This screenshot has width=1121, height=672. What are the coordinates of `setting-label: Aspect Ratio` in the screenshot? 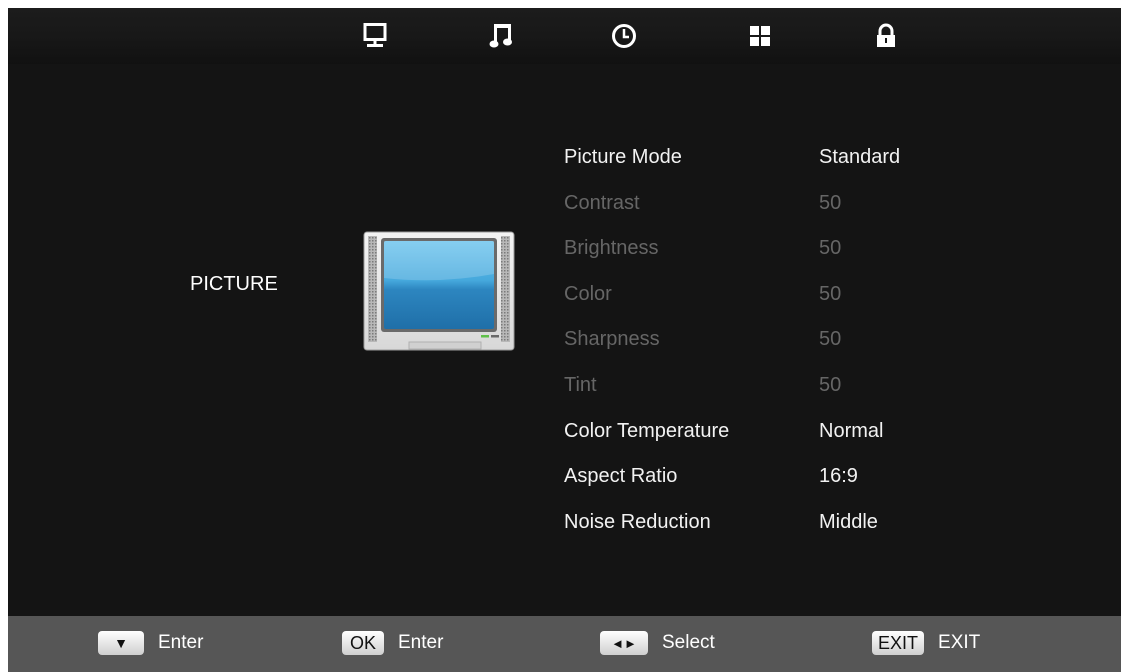 It's located at (621, 476).